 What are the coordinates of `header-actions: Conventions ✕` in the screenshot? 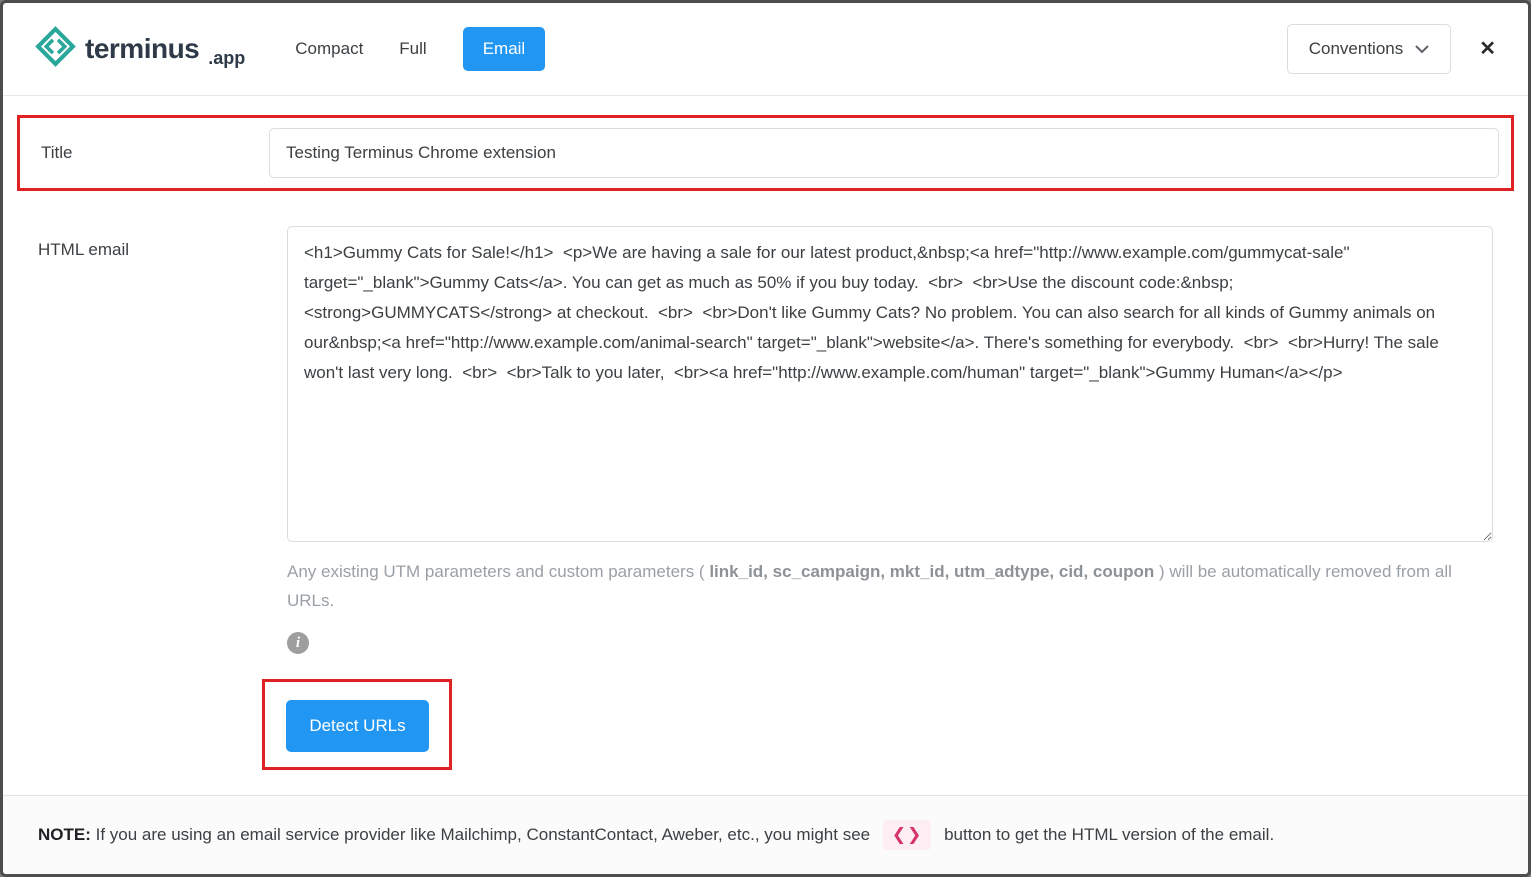 It's located at (1391, 49).